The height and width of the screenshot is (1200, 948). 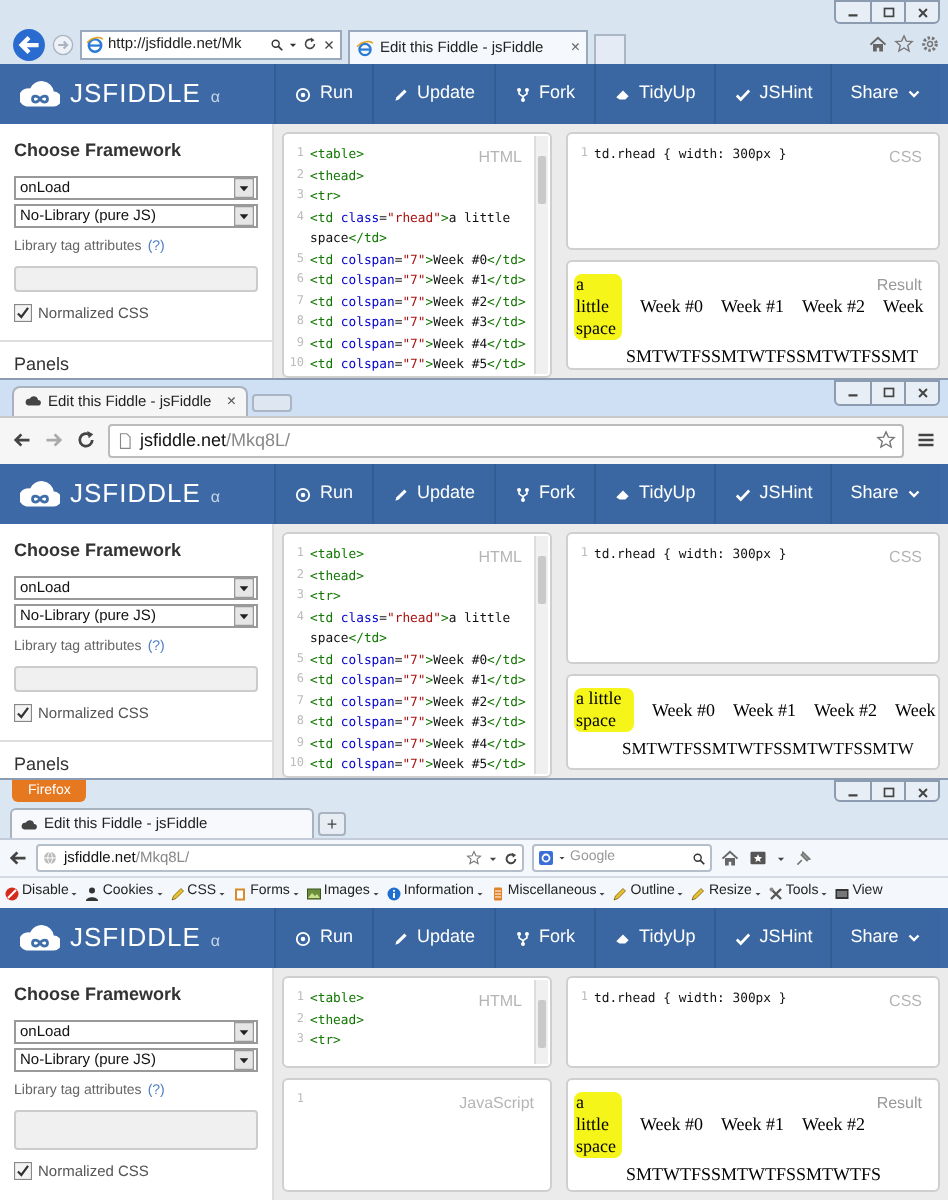 What do you see at coordinates (930, 44) in the screenshot?
I see `settings-icon` at bounding box center [930, 44].